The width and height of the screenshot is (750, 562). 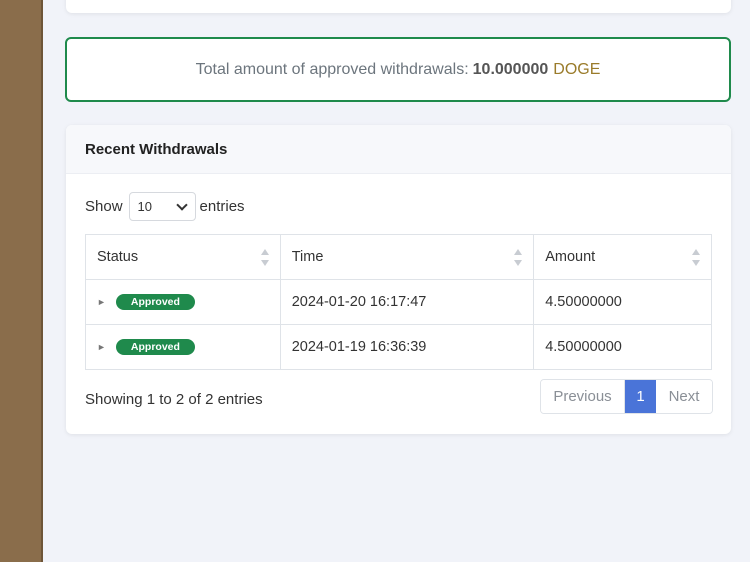 I want to click on top-card, so click(x=398, y=6).